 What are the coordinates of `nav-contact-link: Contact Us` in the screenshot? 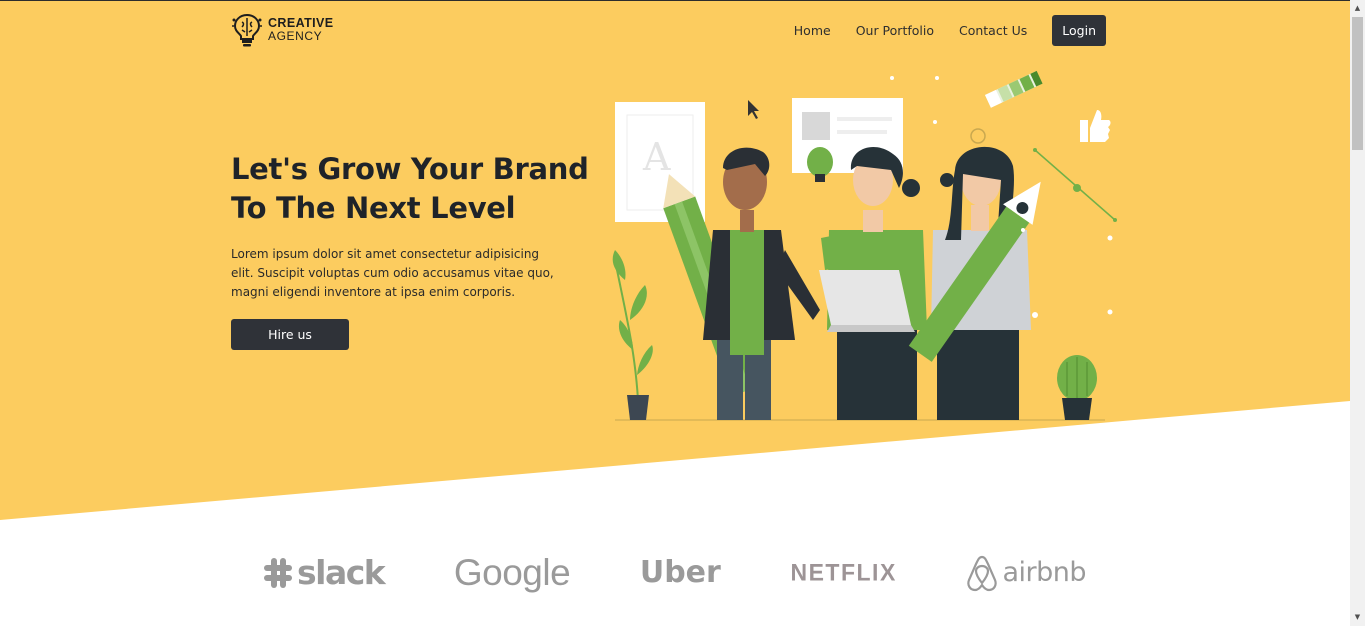 It's located at (993, 30).